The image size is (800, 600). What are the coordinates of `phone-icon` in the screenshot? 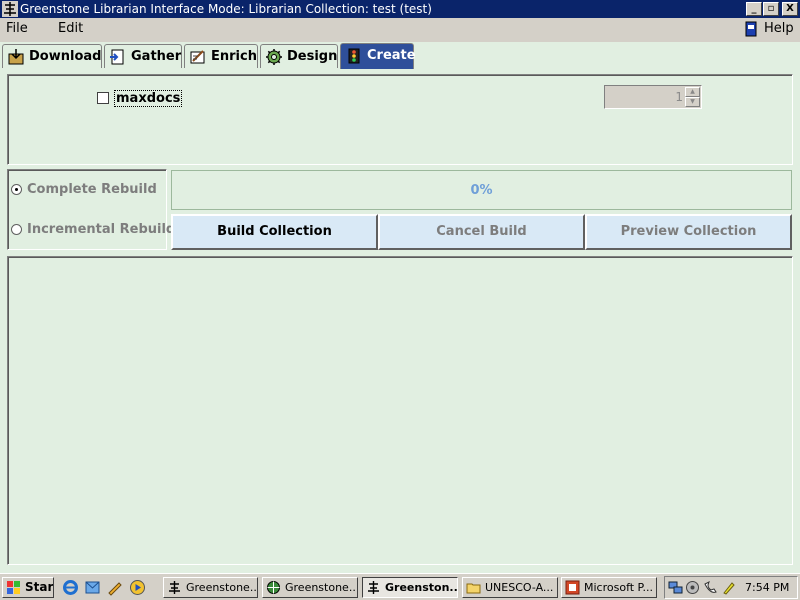 It's located at (710, 587).